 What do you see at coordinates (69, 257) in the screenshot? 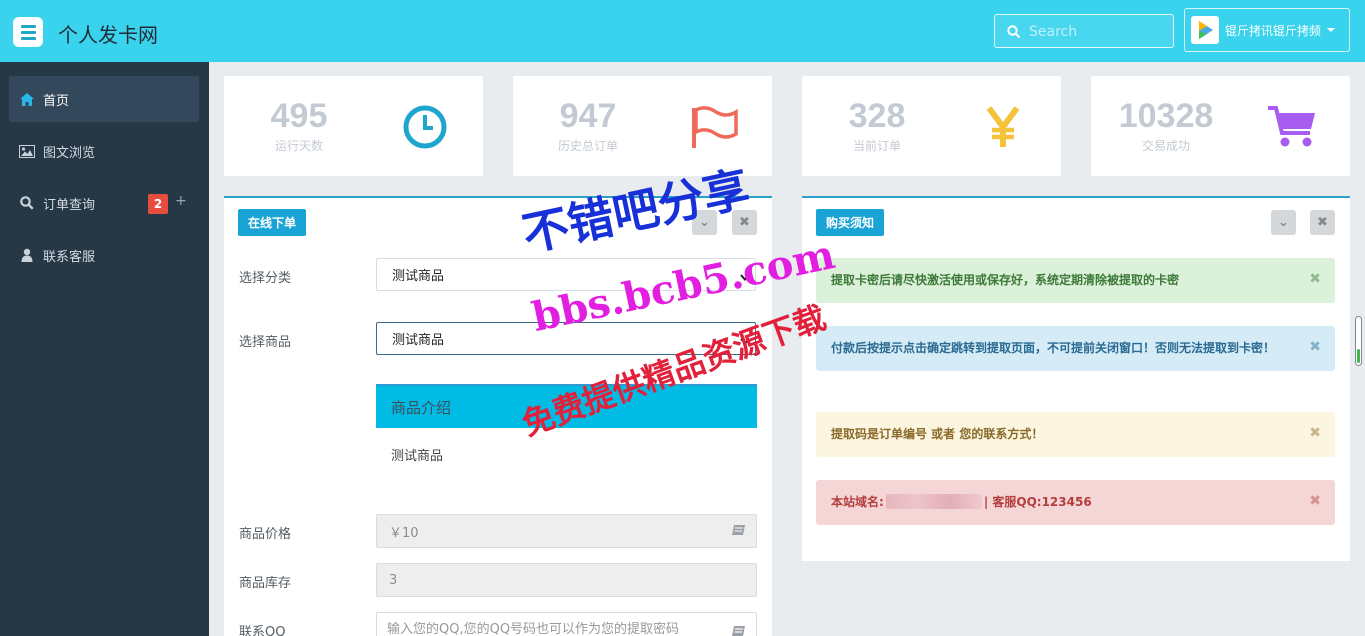
I see `sidebar-item-label: 联系客服` at bounding box center [69, 257].